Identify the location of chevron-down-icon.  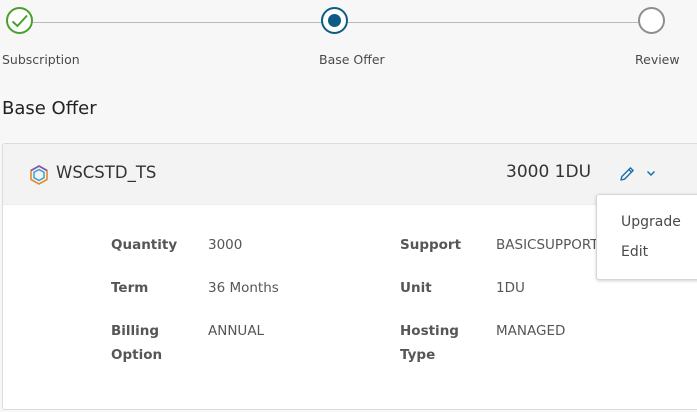
(651, 173).